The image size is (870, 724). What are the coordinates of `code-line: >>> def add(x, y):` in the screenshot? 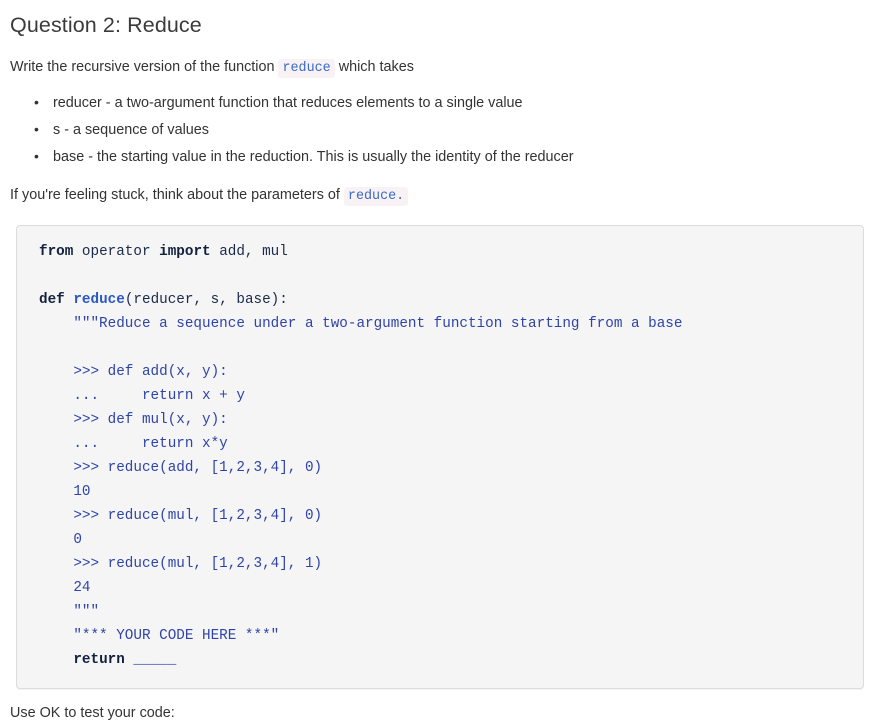 It's located at (451, 372).